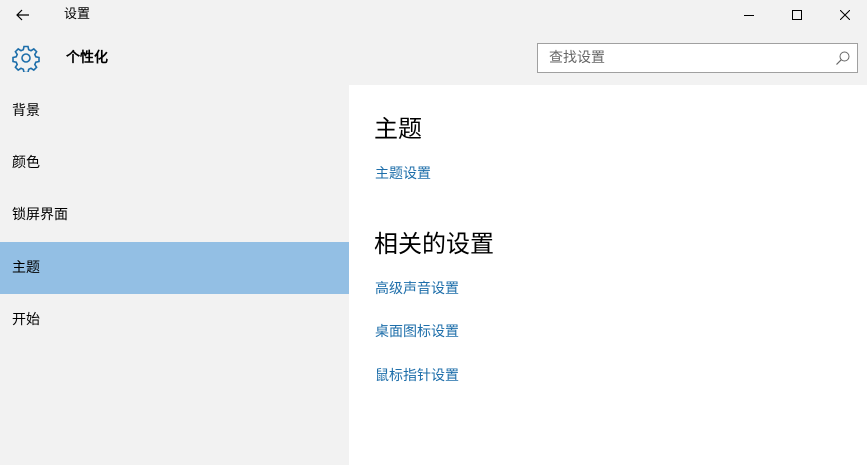 This screenshot has width=867, height=465. What do you see at coordinates (174, 320) in the screenshot?
I see `sidebar-item-start: 开始` at bounding box center [174, 320].